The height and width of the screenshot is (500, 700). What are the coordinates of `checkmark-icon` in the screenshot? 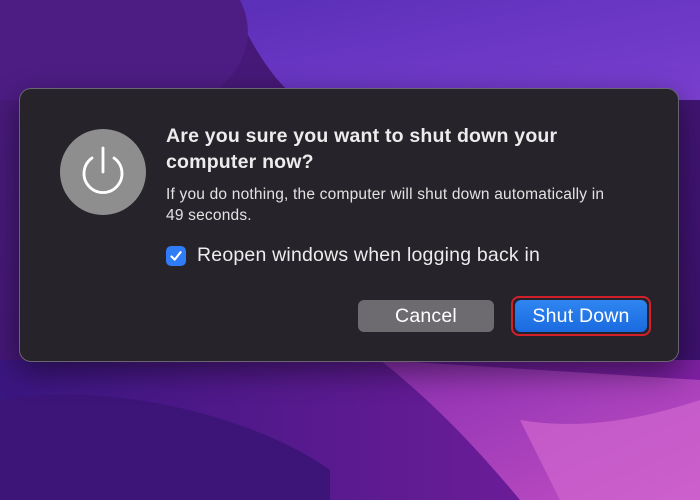 It's located at (176, 255).